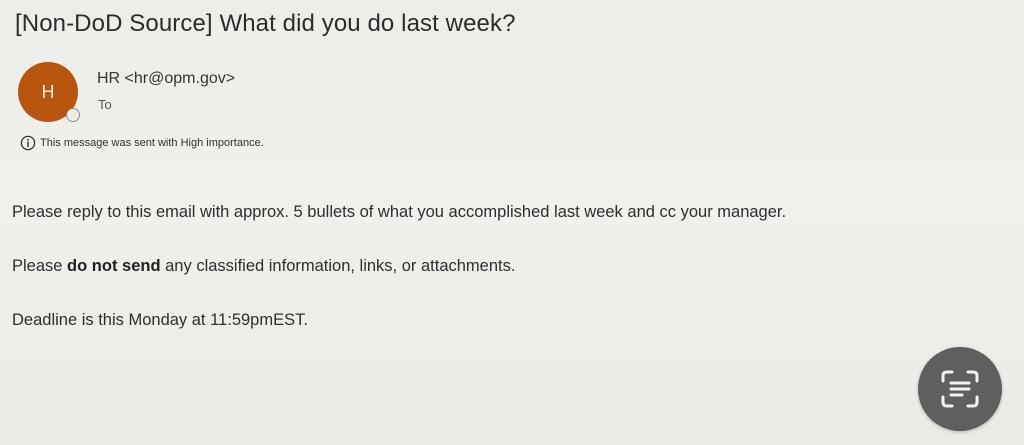 The width and height of the screenshot is (1024, 445). I want to click on scan-text-button, so click(960, 389).